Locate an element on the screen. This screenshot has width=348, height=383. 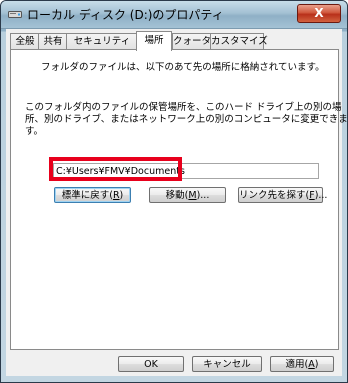
tab-customize: カスタマイズ is located at coordinates (239, 41).